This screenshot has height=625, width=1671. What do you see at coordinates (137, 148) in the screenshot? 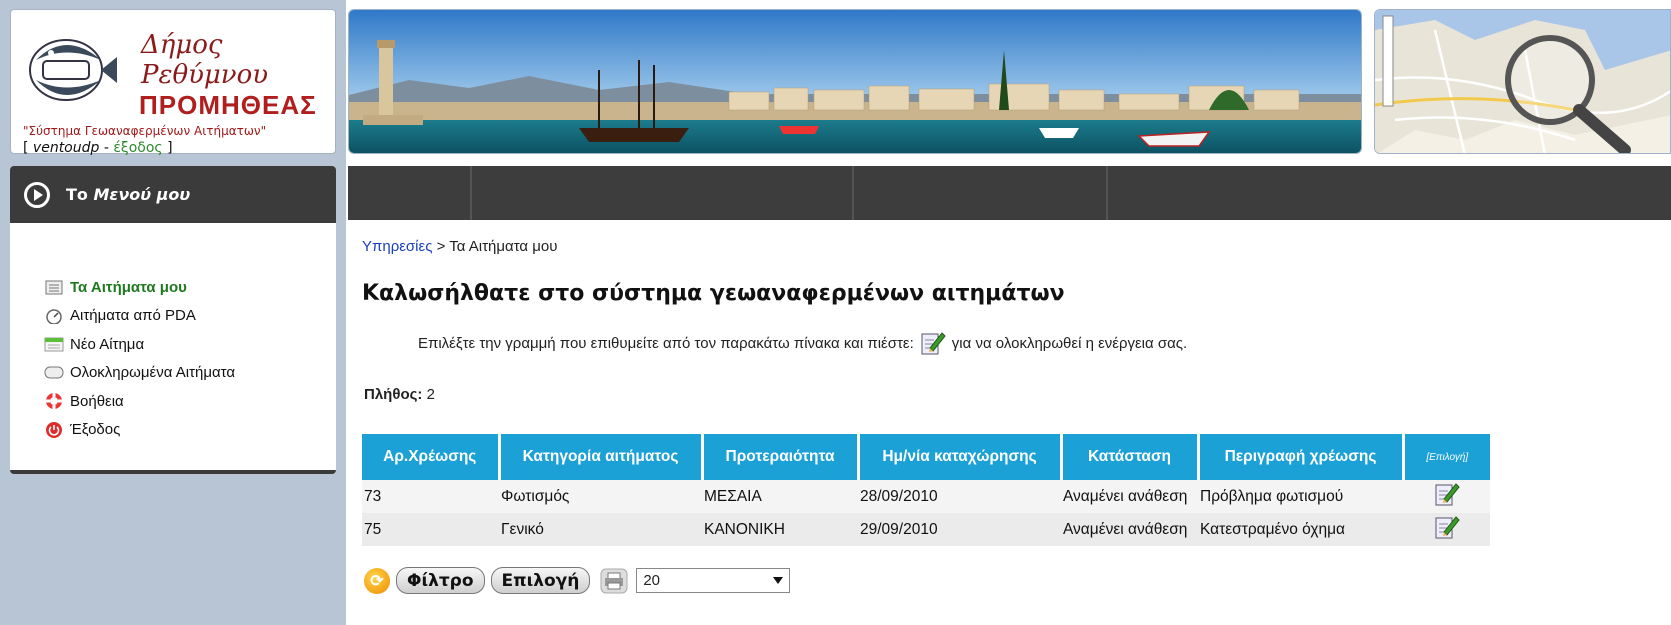
I see `logout-link: έξοδος` at bounding box center [137, 148].